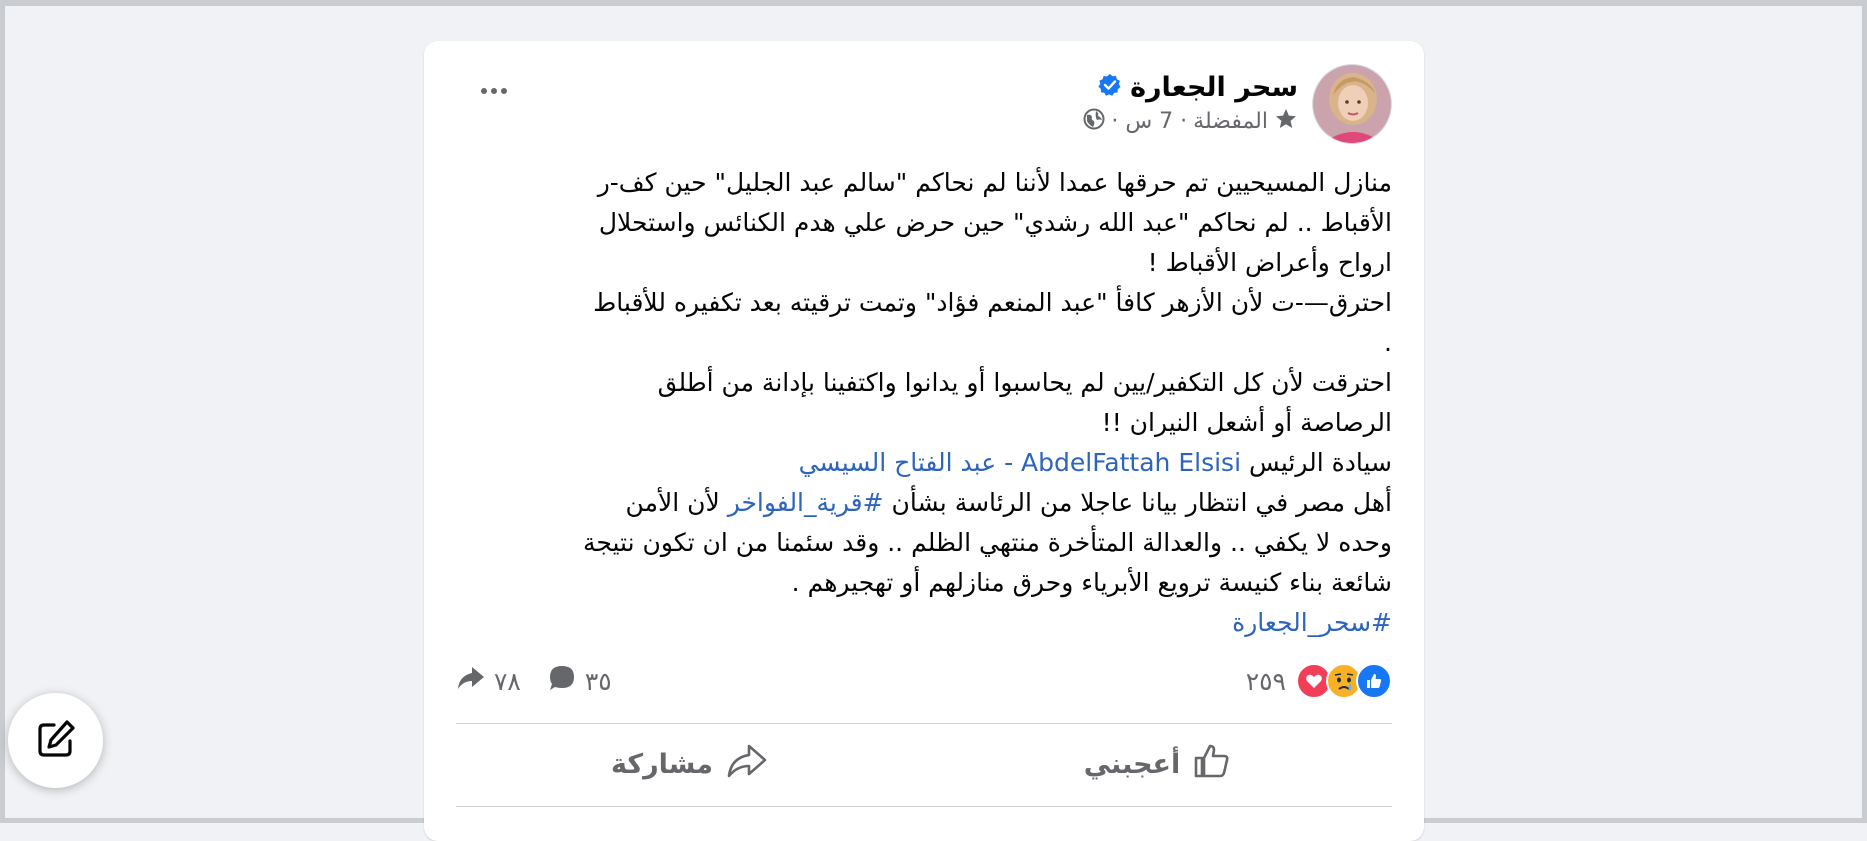  I want to click on action-bar: أعجبني مشاركة, so click(924, 781).